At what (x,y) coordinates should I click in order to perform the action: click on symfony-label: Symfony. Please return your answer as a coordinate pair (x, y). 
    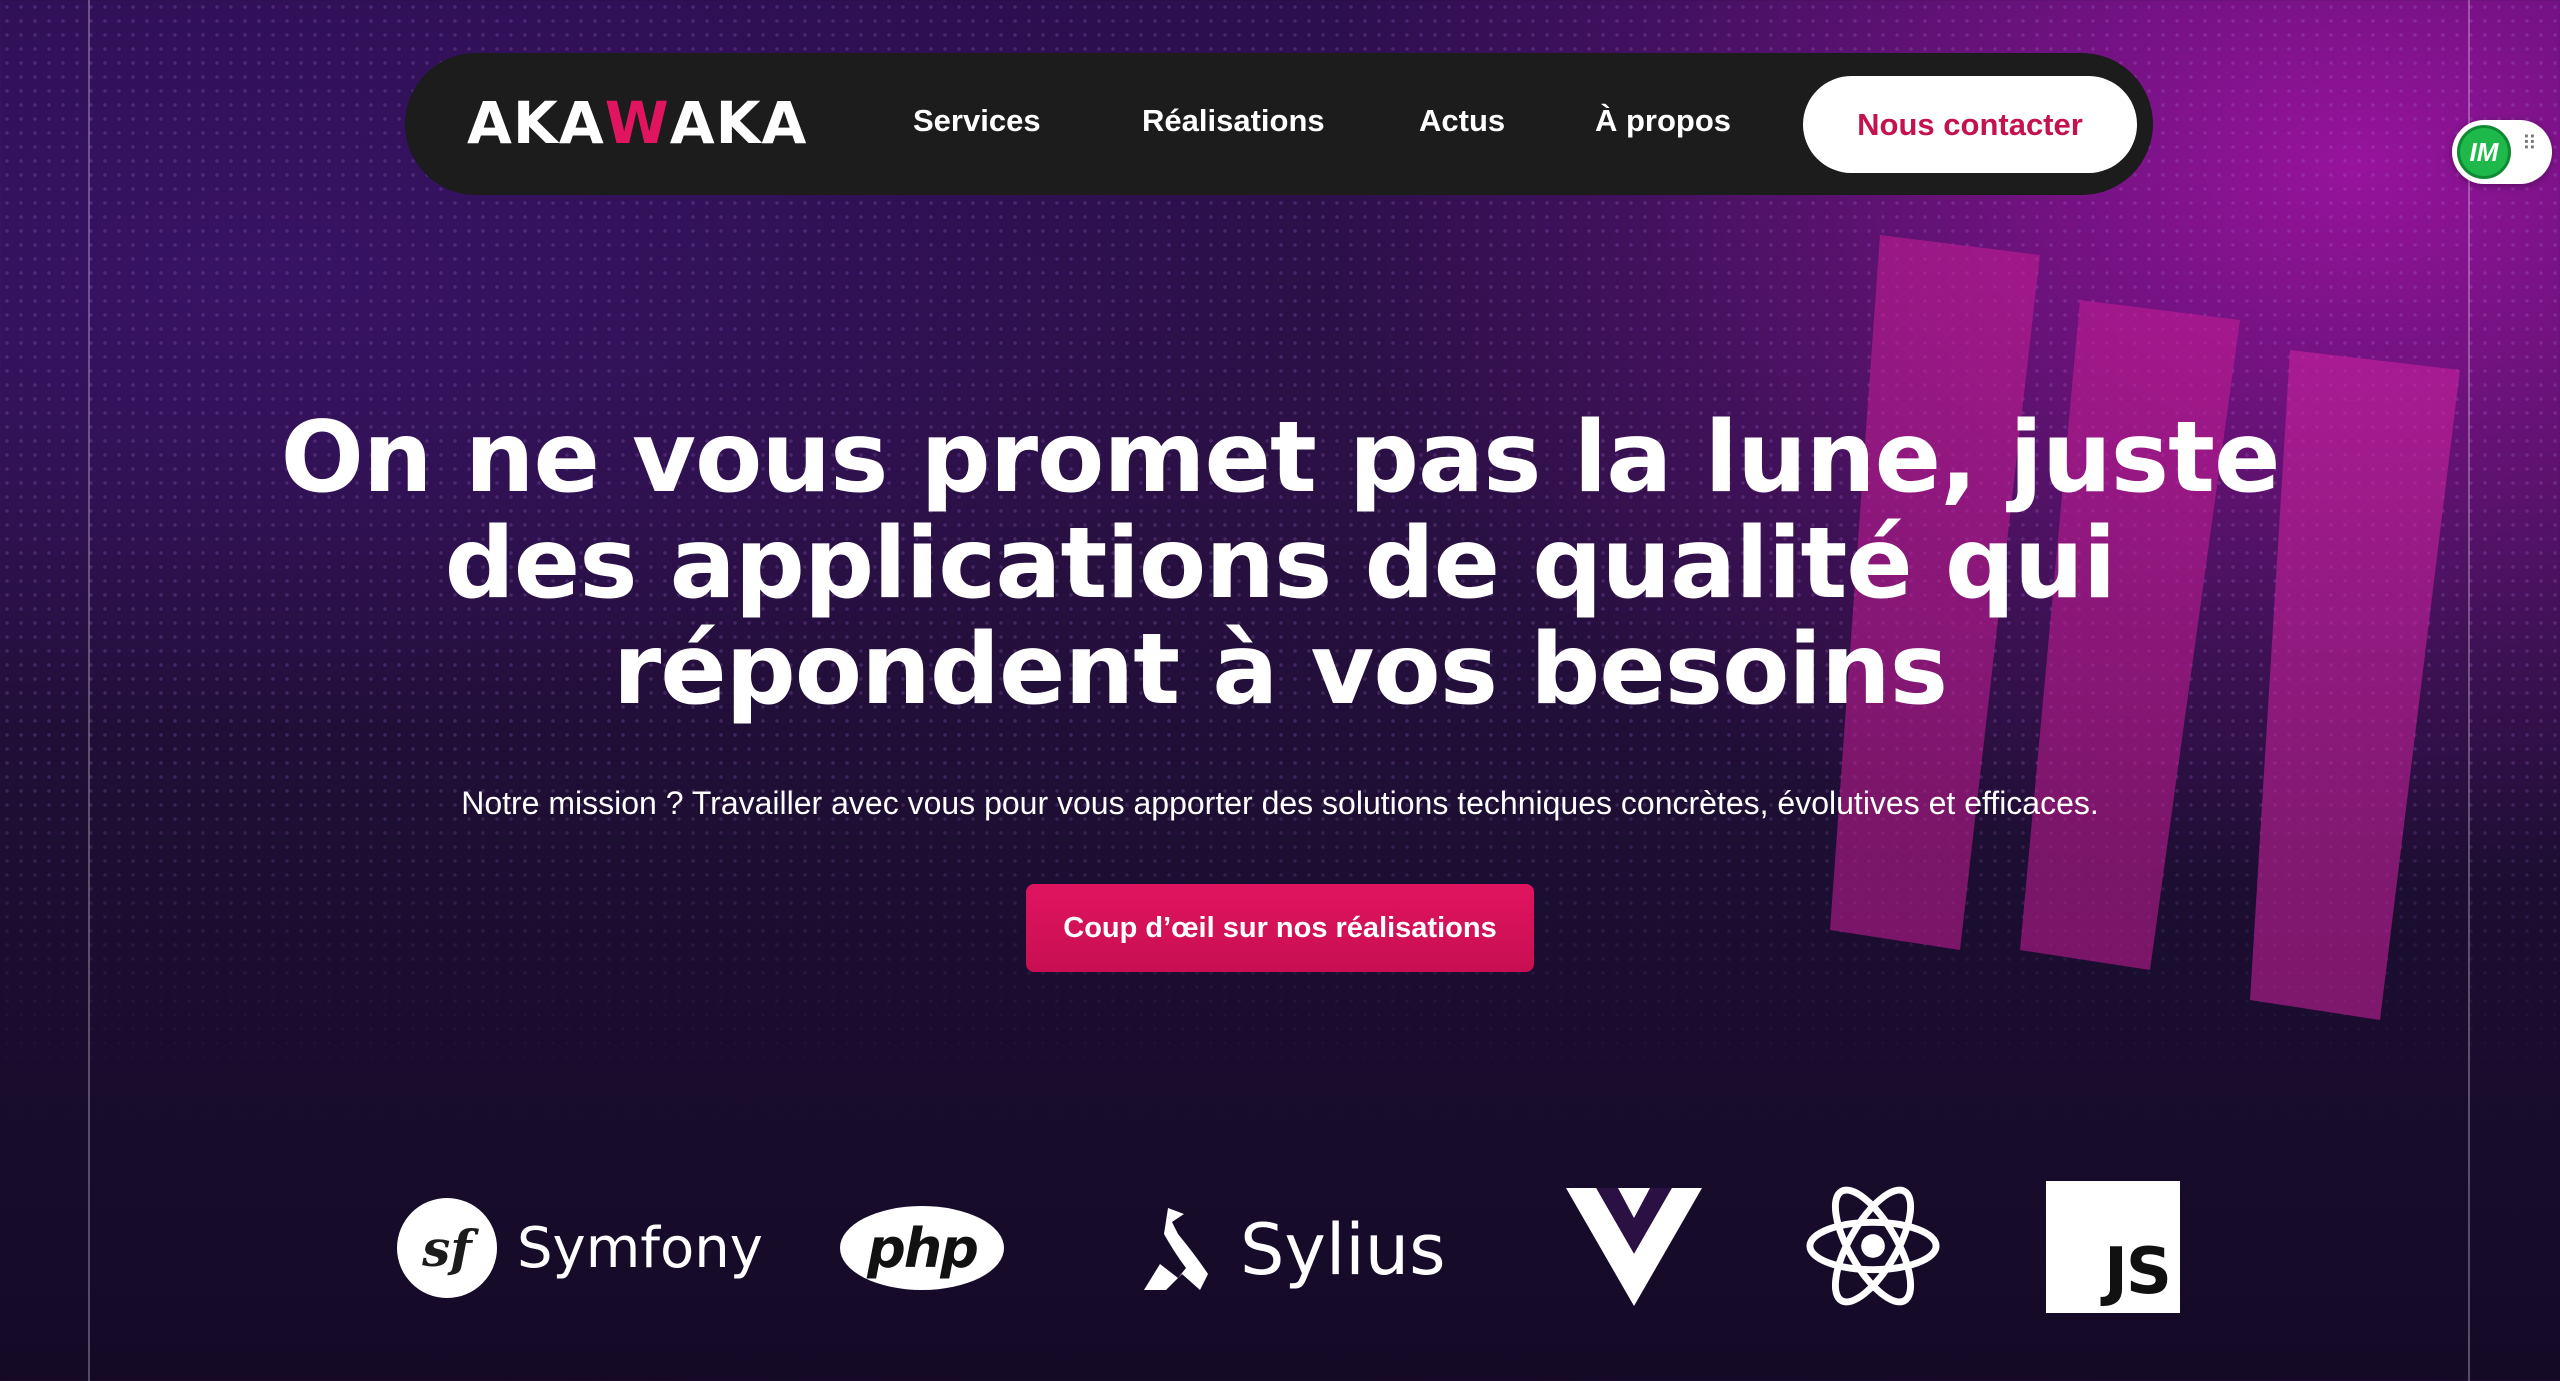
    Looking at the image, I should click on (640, 1248).